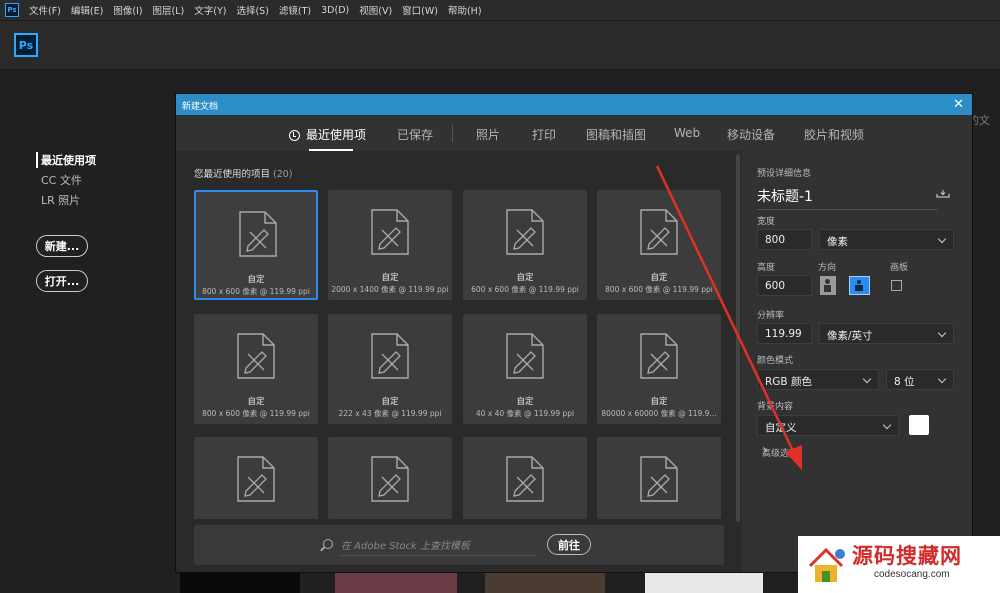 The width and height of the screenshot is (1000, 593). Describe the element at coordinates (834, 134) in the screenshot. I see `tab-film-video: 胶片和视频` at that location.